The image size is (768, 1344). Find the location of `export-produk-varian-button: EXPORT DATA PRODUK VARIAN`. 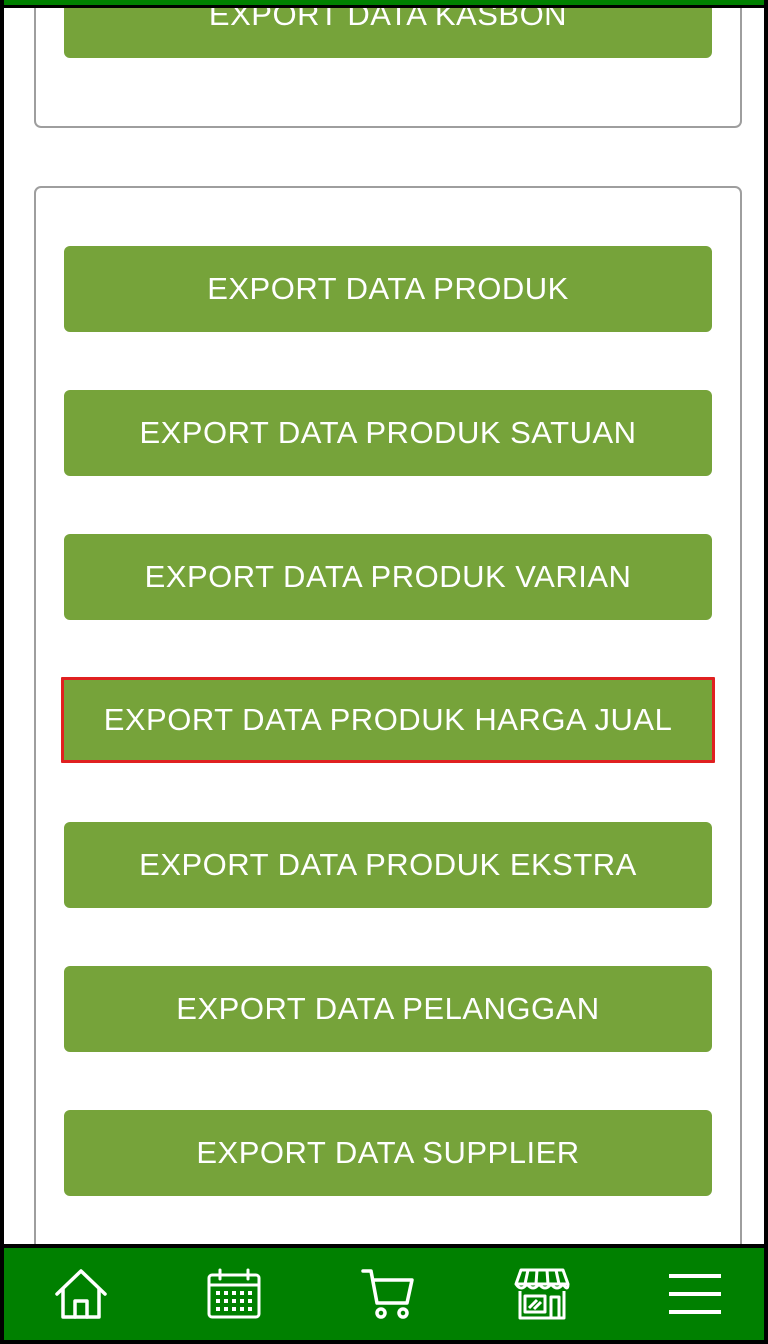

export-produk-varian-button: EXPORT DATA PRODUK VARIAN is located at coordinates (388, 577).